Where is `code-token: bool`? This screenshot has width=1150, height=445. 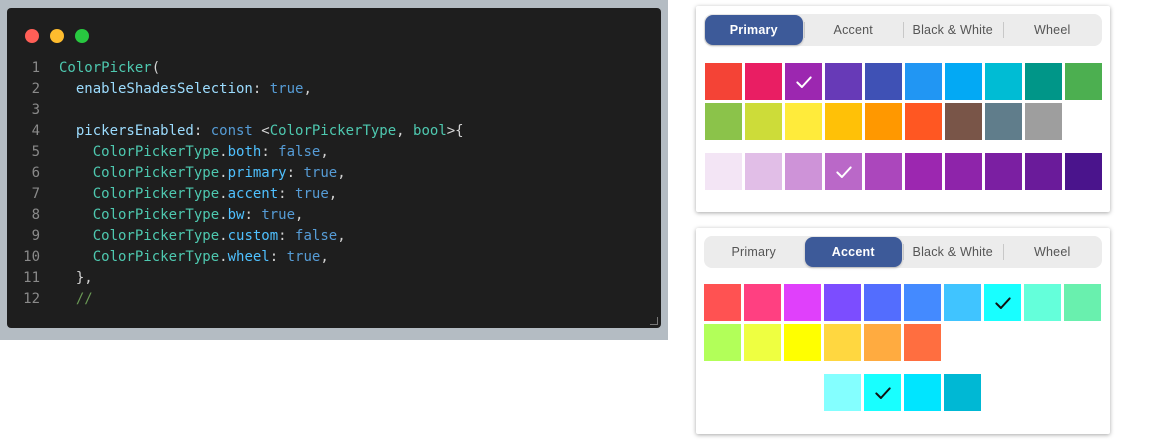
code-token: bool is located at coordinates (430, 131).